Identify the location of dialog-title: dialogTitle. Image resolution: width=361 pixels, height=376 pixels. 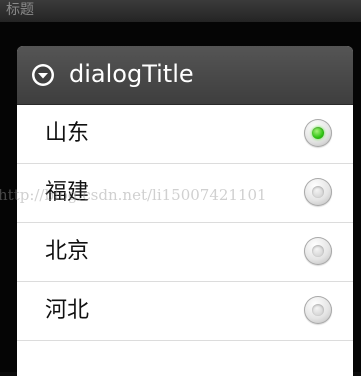
(131, 74).